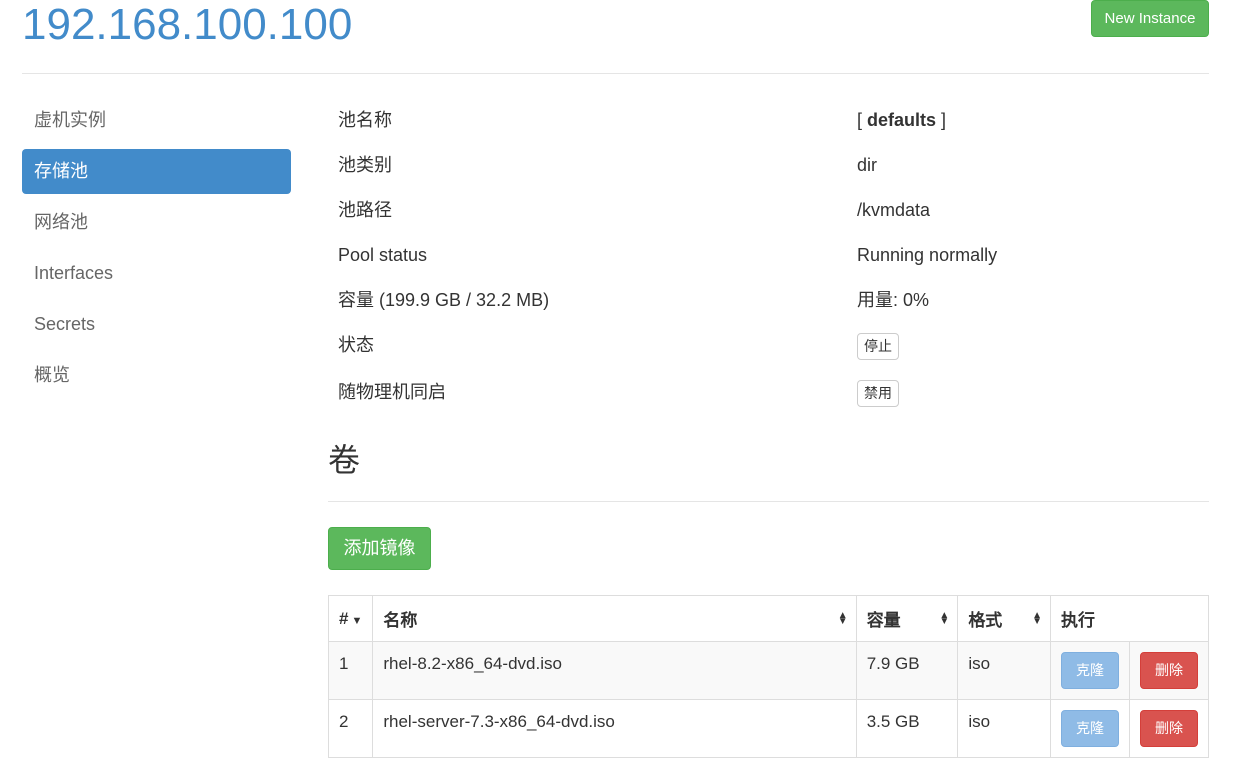 This screenshot has height=763, width=1237. I want to click on pool-name-label: 池名称, so click(365, 120).